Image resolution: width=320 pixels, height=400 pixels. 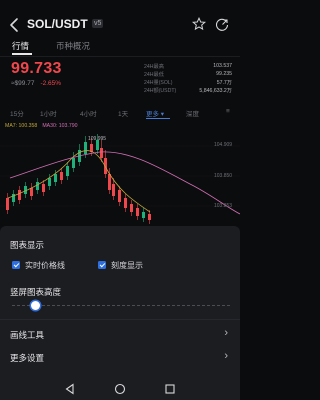 I want to click on interval-more: 更多 ▾, so click(x=155, y=113).